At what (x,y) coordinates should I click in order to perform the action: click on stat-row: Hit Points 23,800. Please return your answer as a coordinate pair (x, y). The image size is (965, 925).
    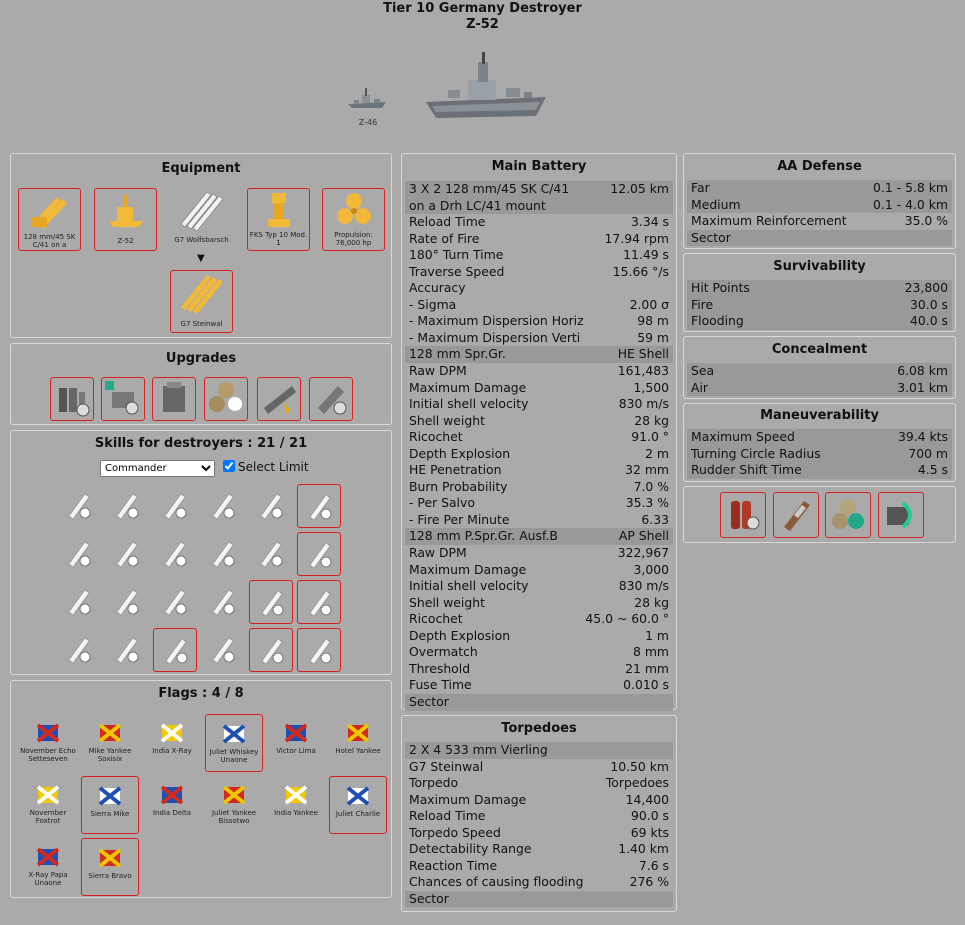
    Looking at the image, I should click on (819, 288).